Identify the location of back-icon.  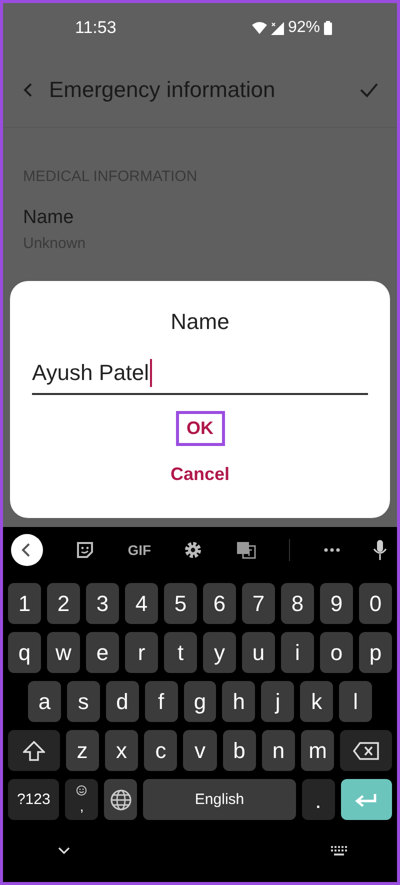
(27, 550).